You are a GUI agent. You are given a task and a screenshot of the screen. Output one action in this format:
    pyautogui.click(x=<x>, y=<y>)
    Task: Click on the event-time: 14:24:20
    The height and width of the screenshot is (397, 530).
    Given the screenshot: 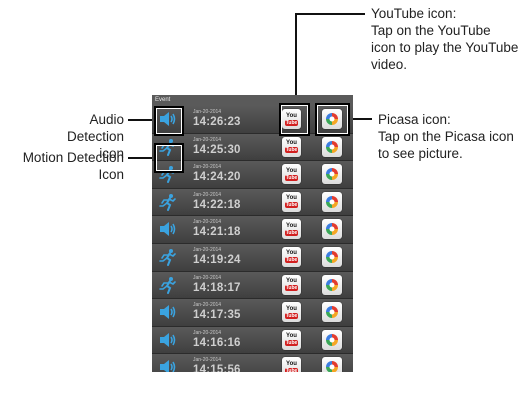 What is the action you would take?
    pyautogui.click(x=217, y=177)
    